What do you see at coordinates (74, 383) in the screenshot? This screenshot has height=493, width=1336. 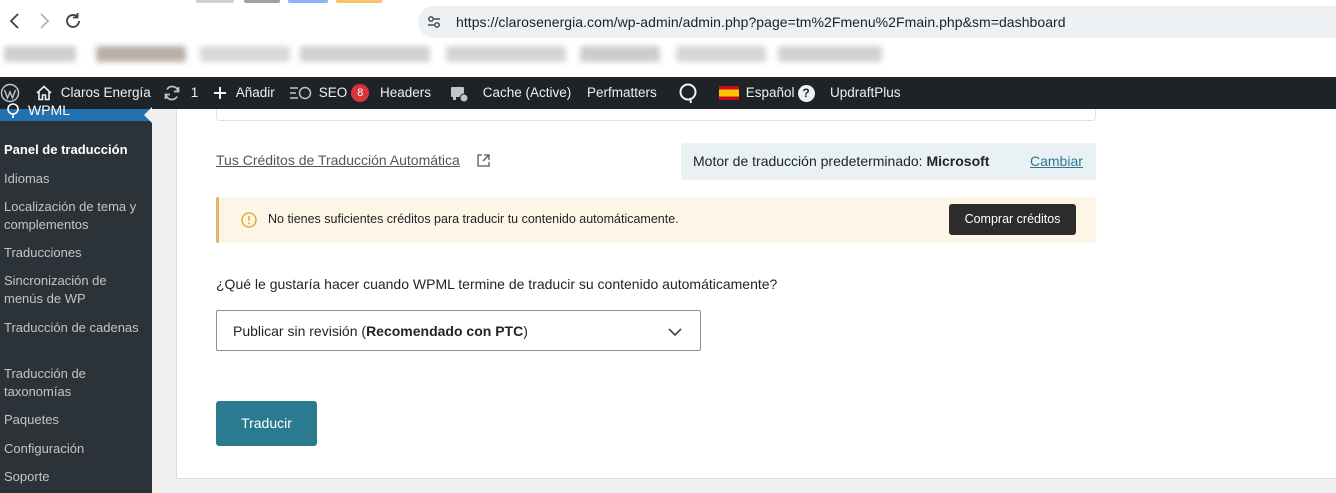 I see `sidebar-item-traduccion-taxonomias: Traducción de taxonomías` at bounding box center [74, 383].